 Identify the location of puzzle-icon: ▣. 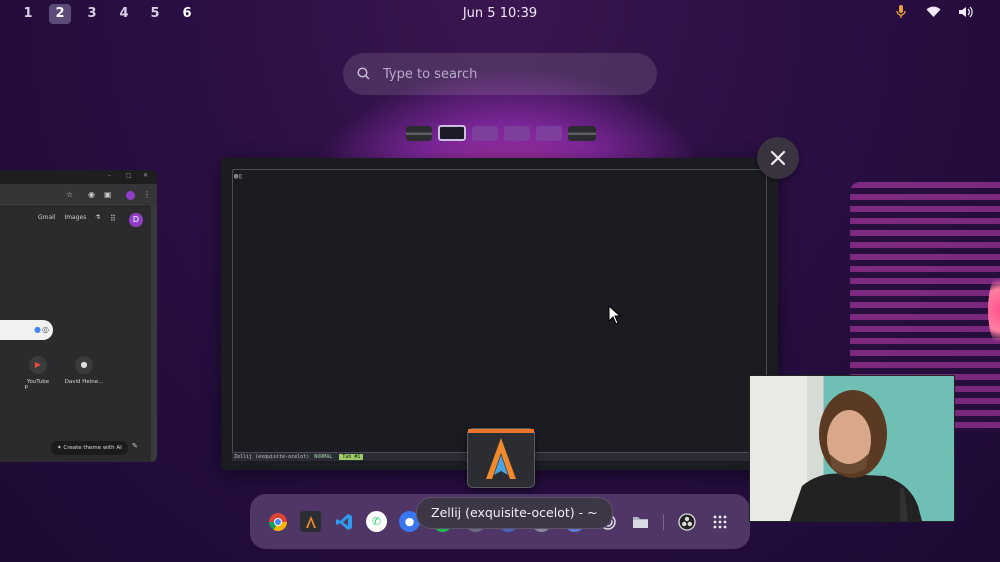
(108, 194).